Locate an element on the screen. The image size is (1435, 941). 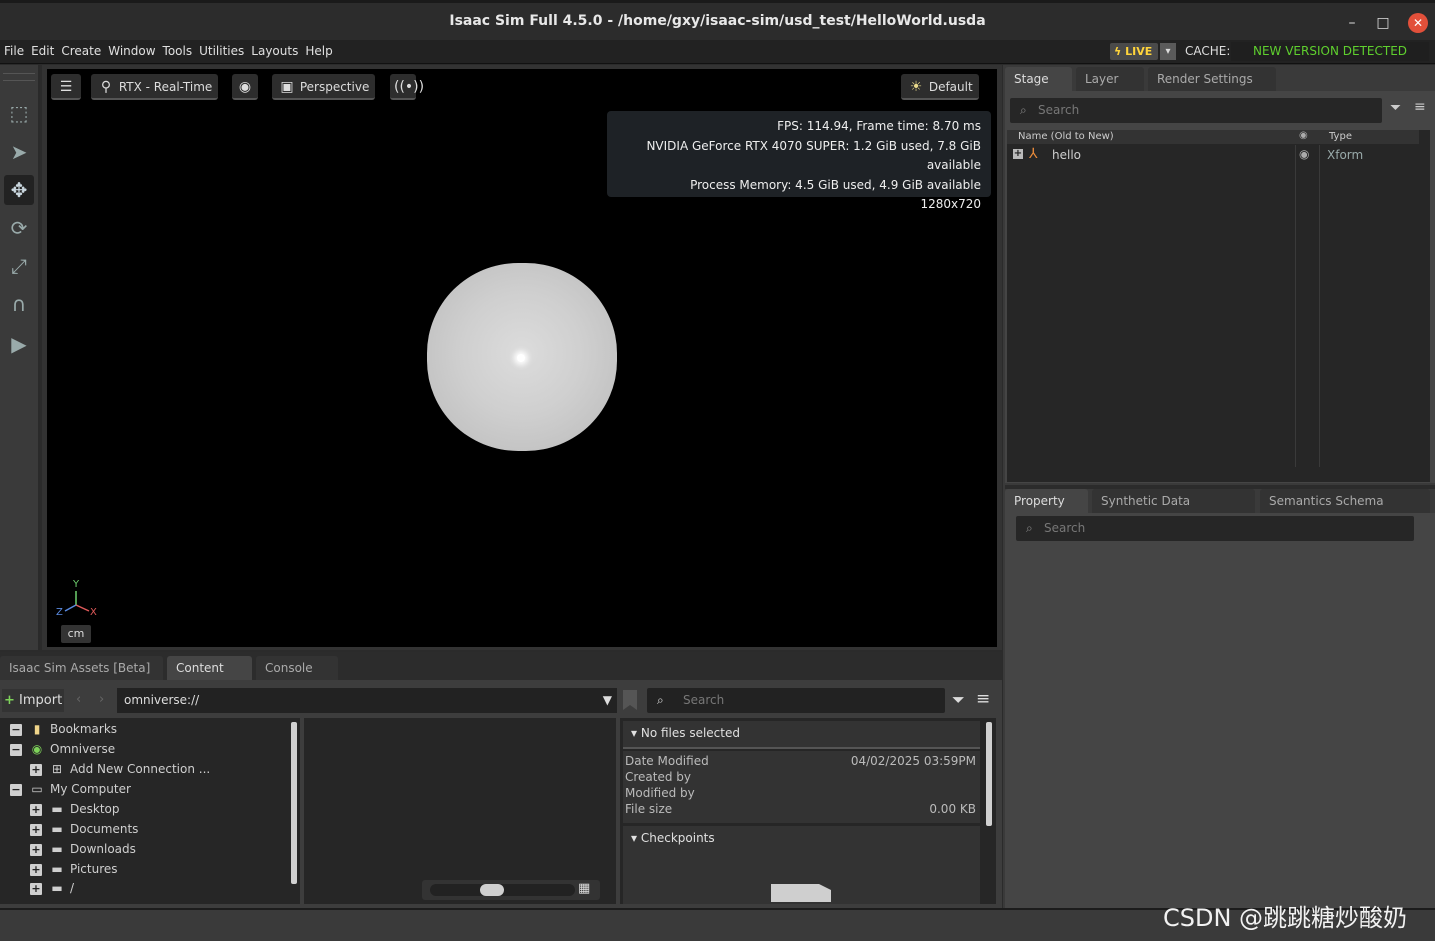
tab-synthetic-data-recorder: Synthetic Data Recorder is located at coordinates (1173, 510).